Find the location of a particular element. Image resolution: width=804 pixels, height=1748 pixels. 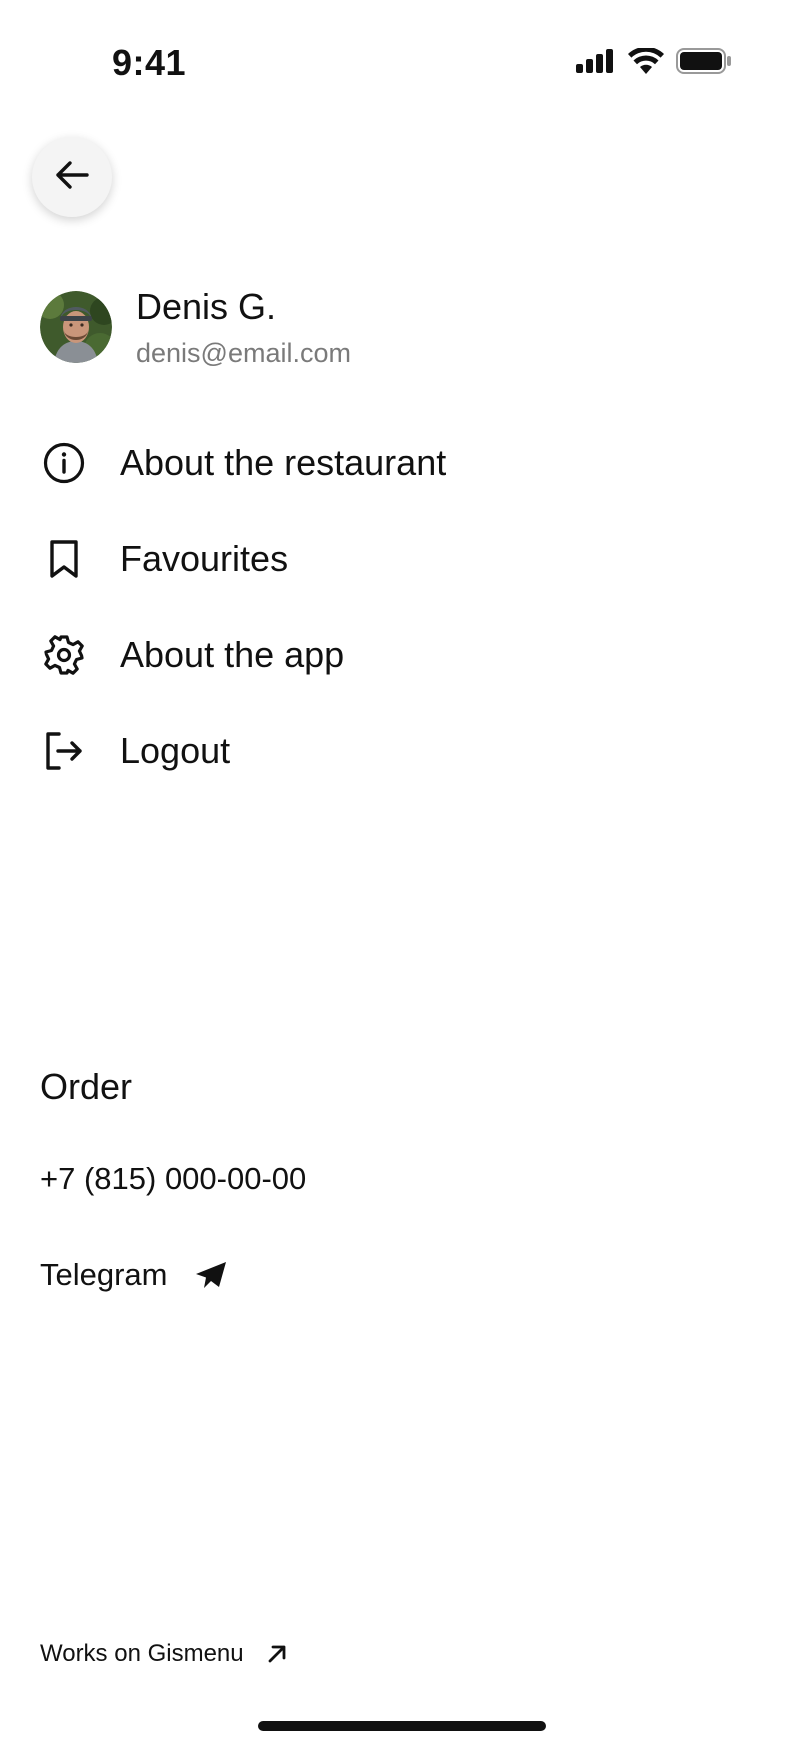

menu-item-favourites: Favourites is located at coordinates (390, 559).